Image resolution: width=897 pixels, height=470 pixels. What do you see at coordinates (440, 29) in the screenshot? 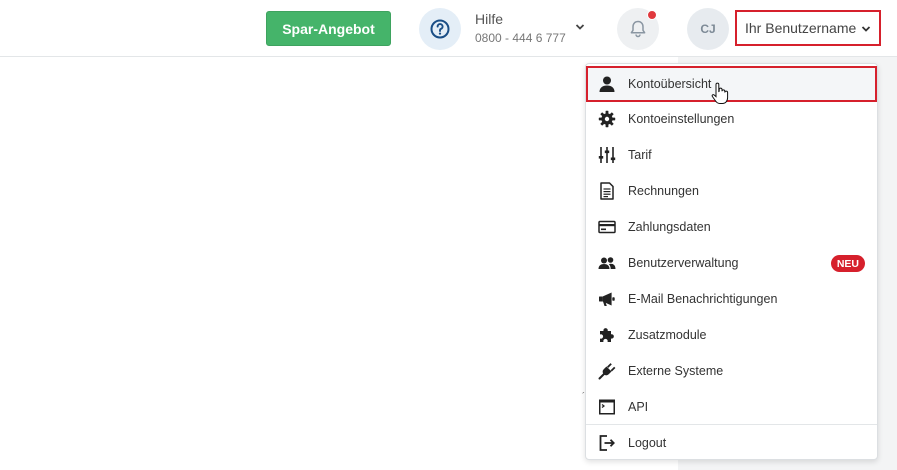
I see `help-icon` at bounding box center [440, 29].